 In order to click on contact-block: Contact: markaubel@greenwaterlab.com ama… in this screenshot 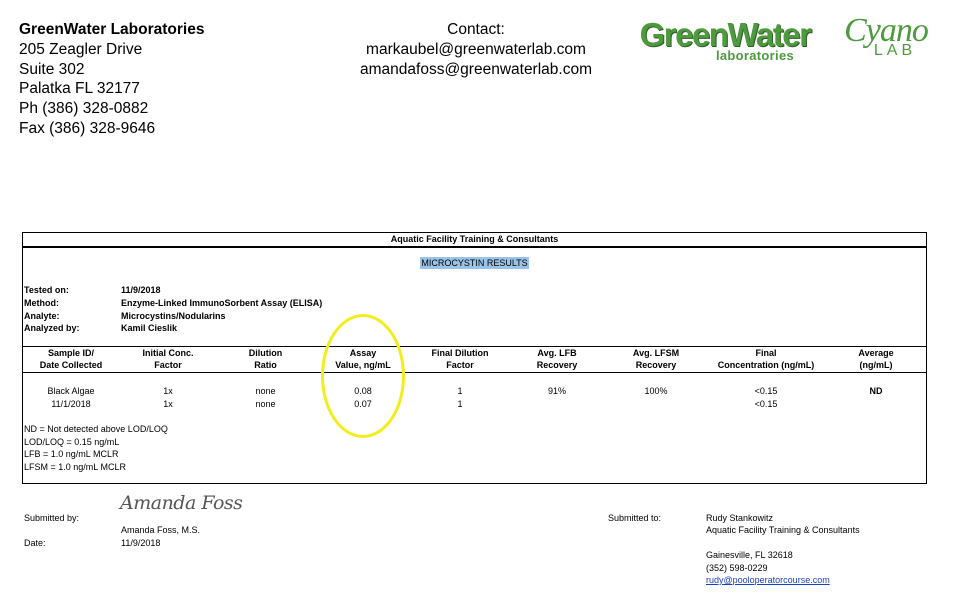, I will do `click(476, 49)`.